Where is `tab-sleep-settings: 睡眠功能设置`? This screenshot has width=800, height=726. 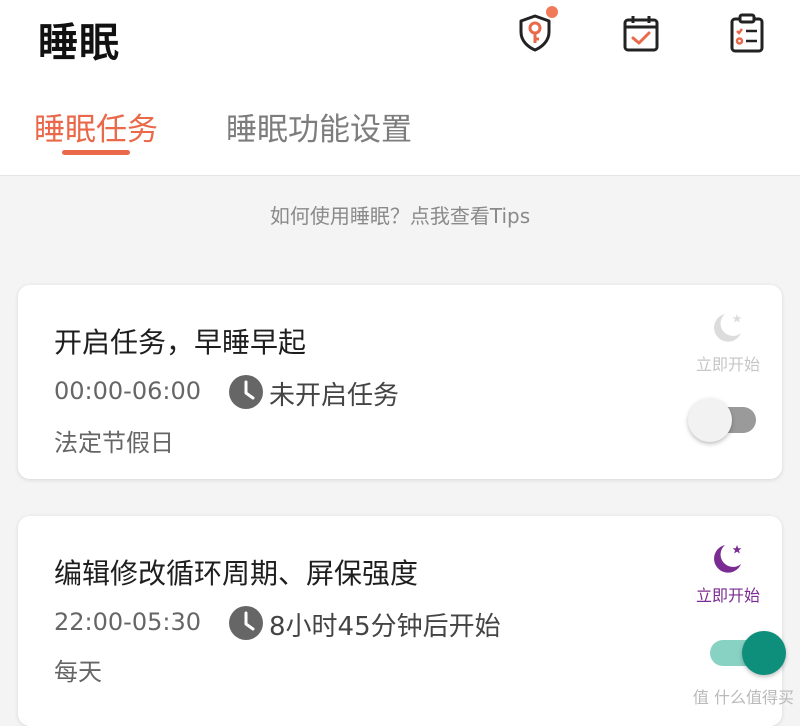 tab-sleep-settings: 睡眠功能设置 is located at coordinates (319, 126).